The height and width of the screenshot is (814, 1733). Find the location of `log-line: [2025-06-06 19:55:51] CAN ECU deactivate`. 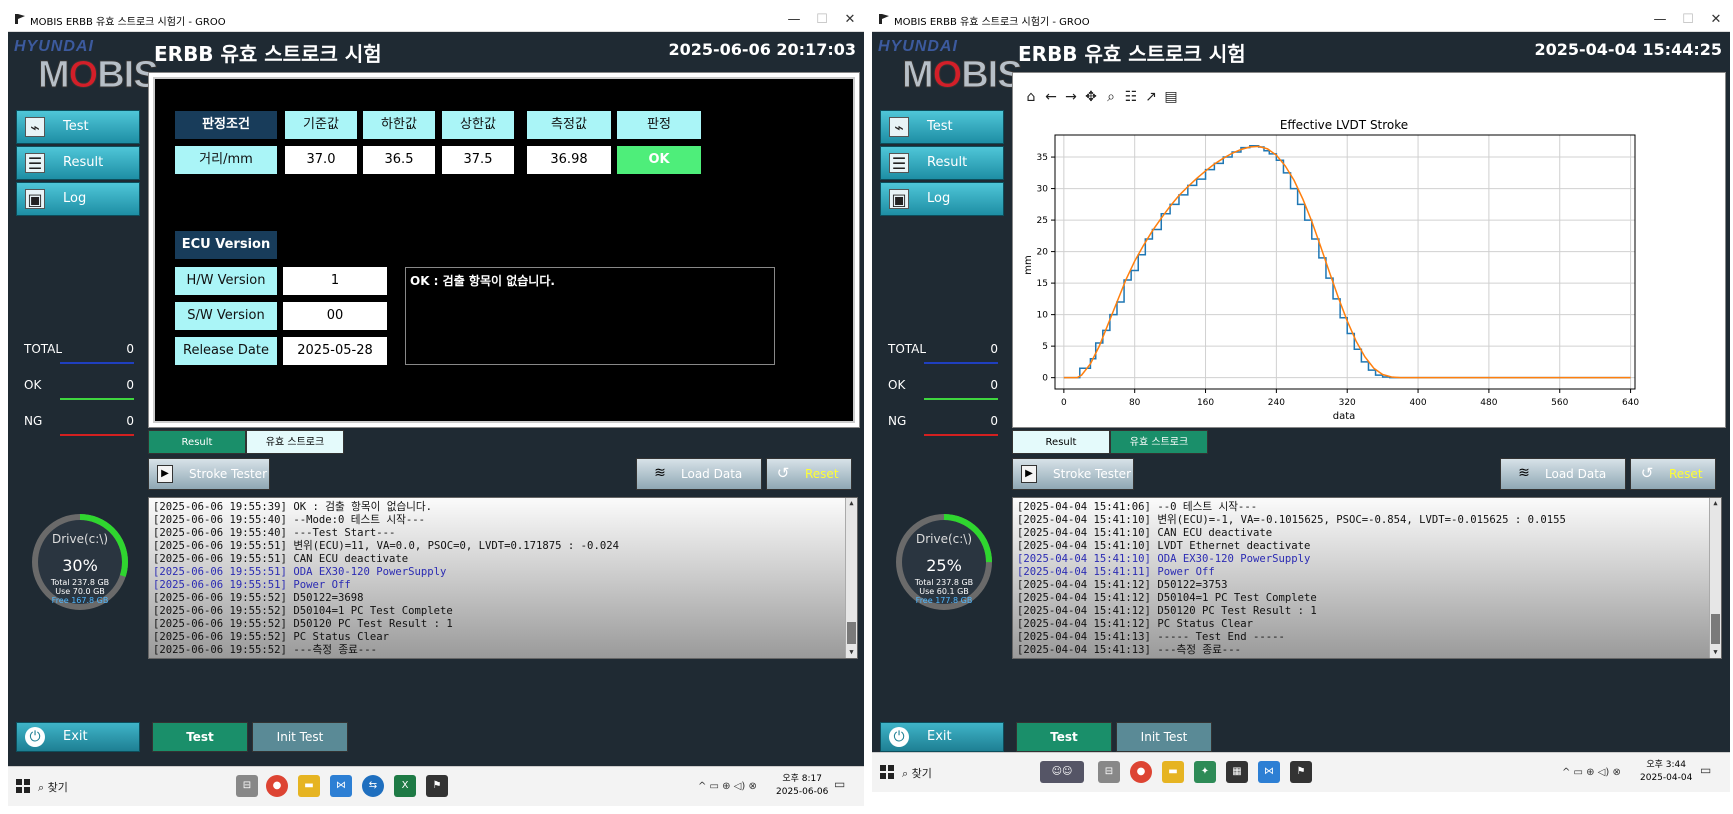

log-line: [2025-06-06 19:55:51] CAN ECU deactivate is located at coordinates (281, 559).